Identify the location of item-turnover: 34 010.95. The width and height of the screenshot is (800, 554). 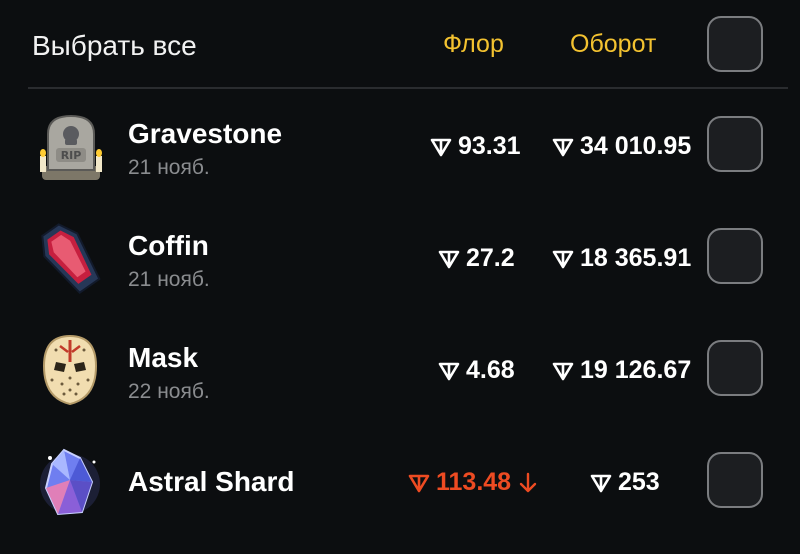
(621, 146).